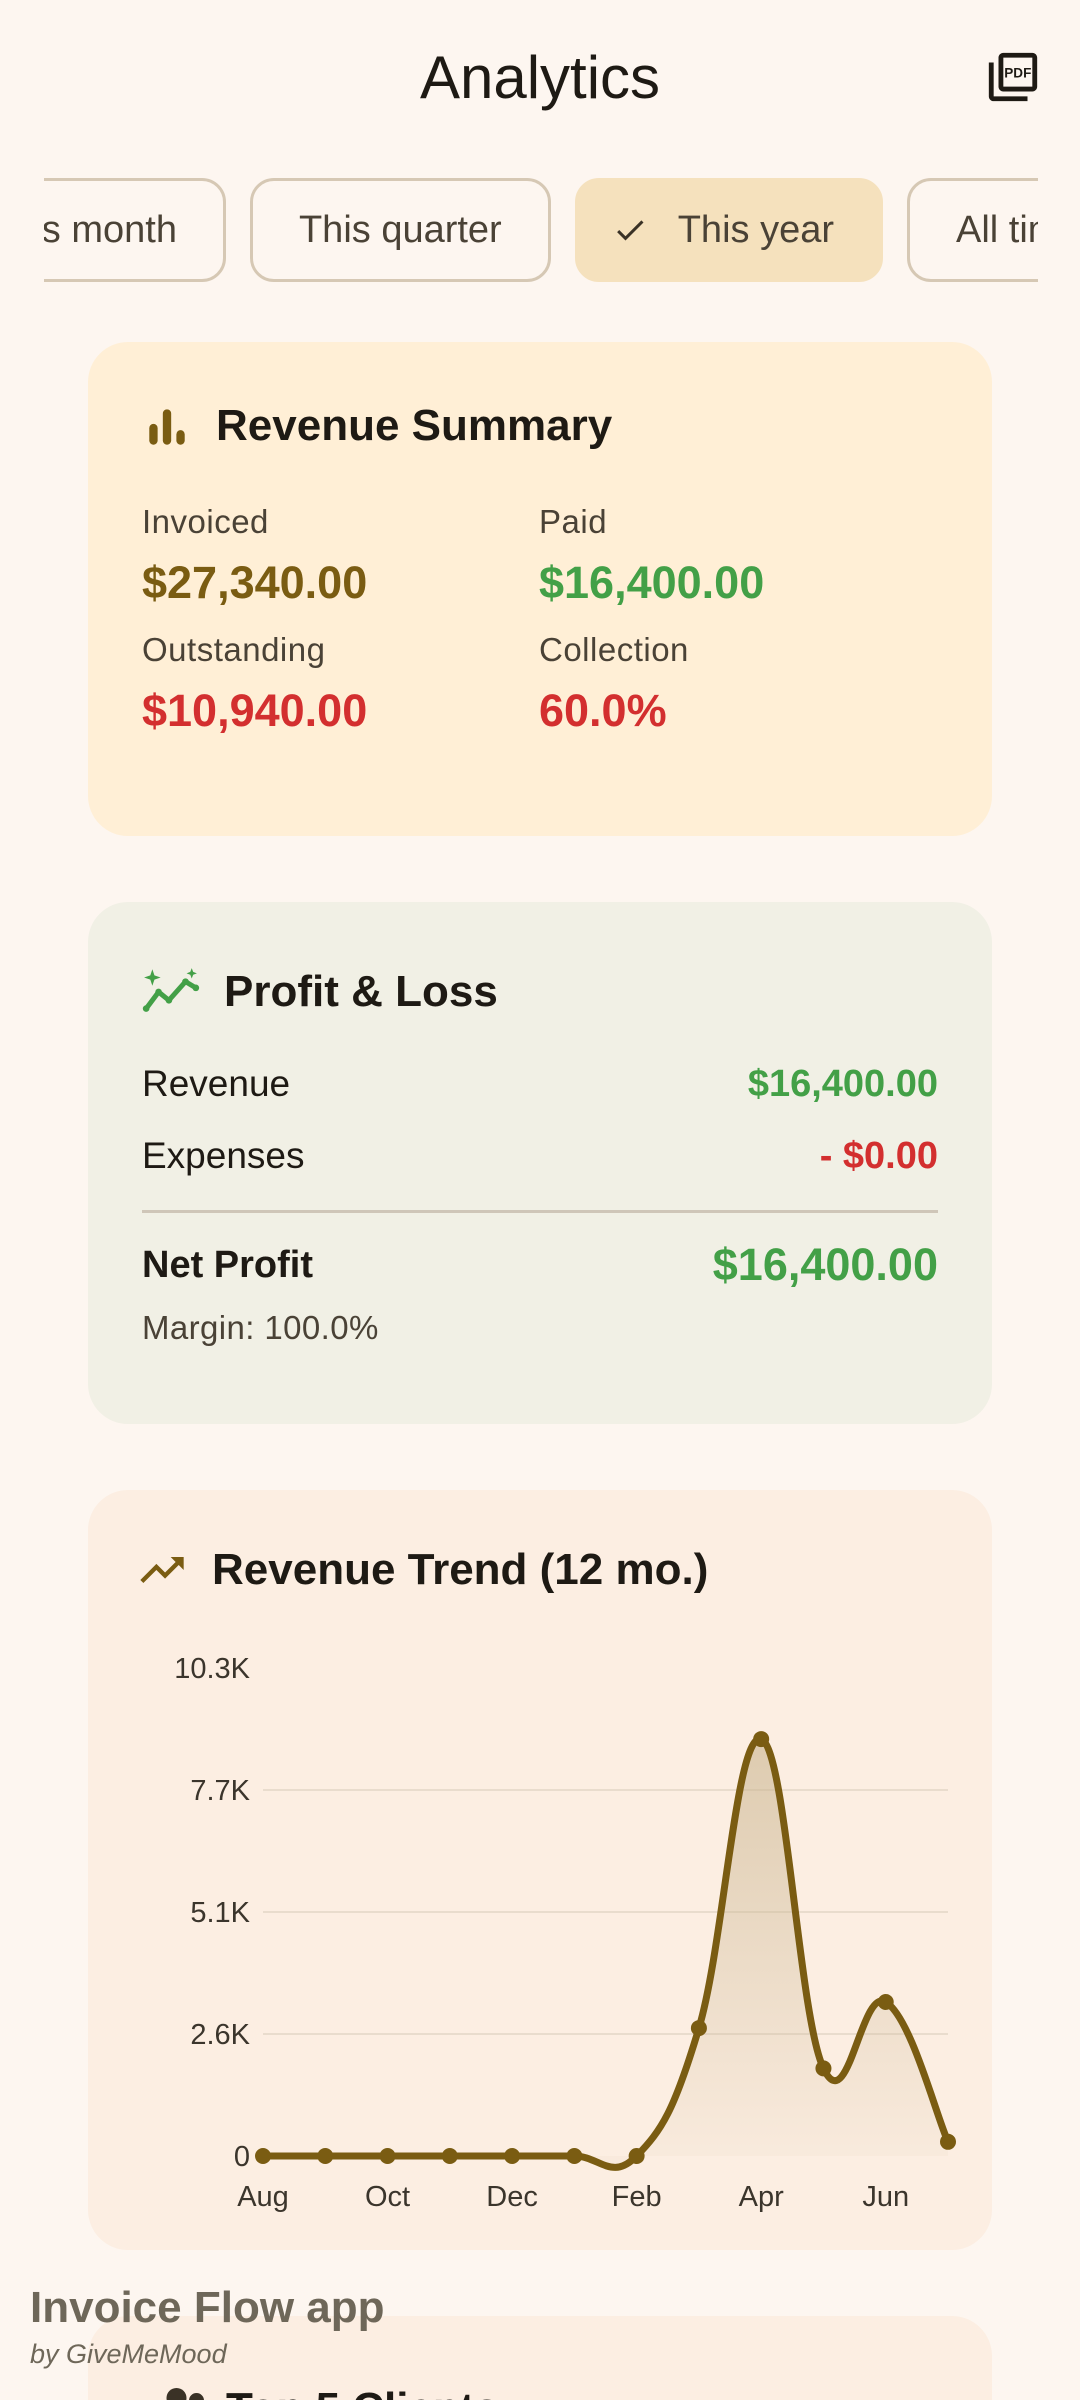 This screenshot has width=1080, height=2400. What do you see at coordinates (885, 2197) in the screenshot?
I see `x-tick-label: Jun` at bounding box center [885, 2197].